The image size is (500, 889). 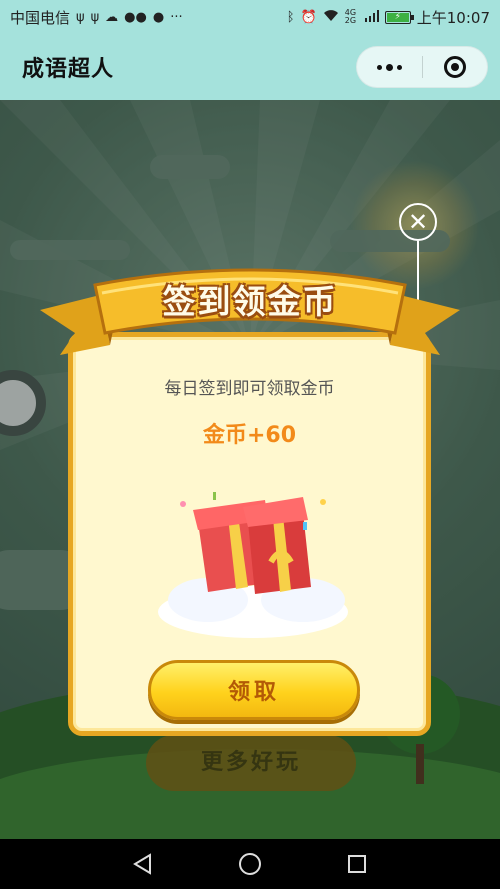 I want to click on close-icon: ✕, so click(x=418, y=222).